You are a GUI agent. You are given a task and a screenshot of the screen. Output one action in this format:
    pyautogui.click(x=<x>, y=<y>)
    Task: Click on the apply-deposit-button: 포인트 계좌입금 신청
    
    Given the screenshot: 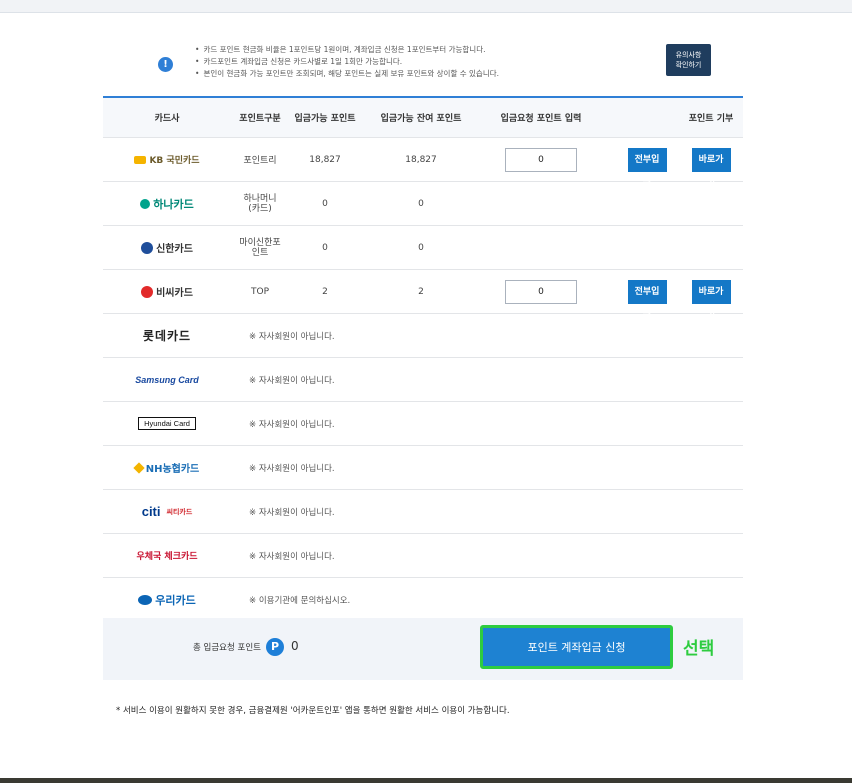 What is the action you would take?
    pyautogui.click(x=576, y=647)
    